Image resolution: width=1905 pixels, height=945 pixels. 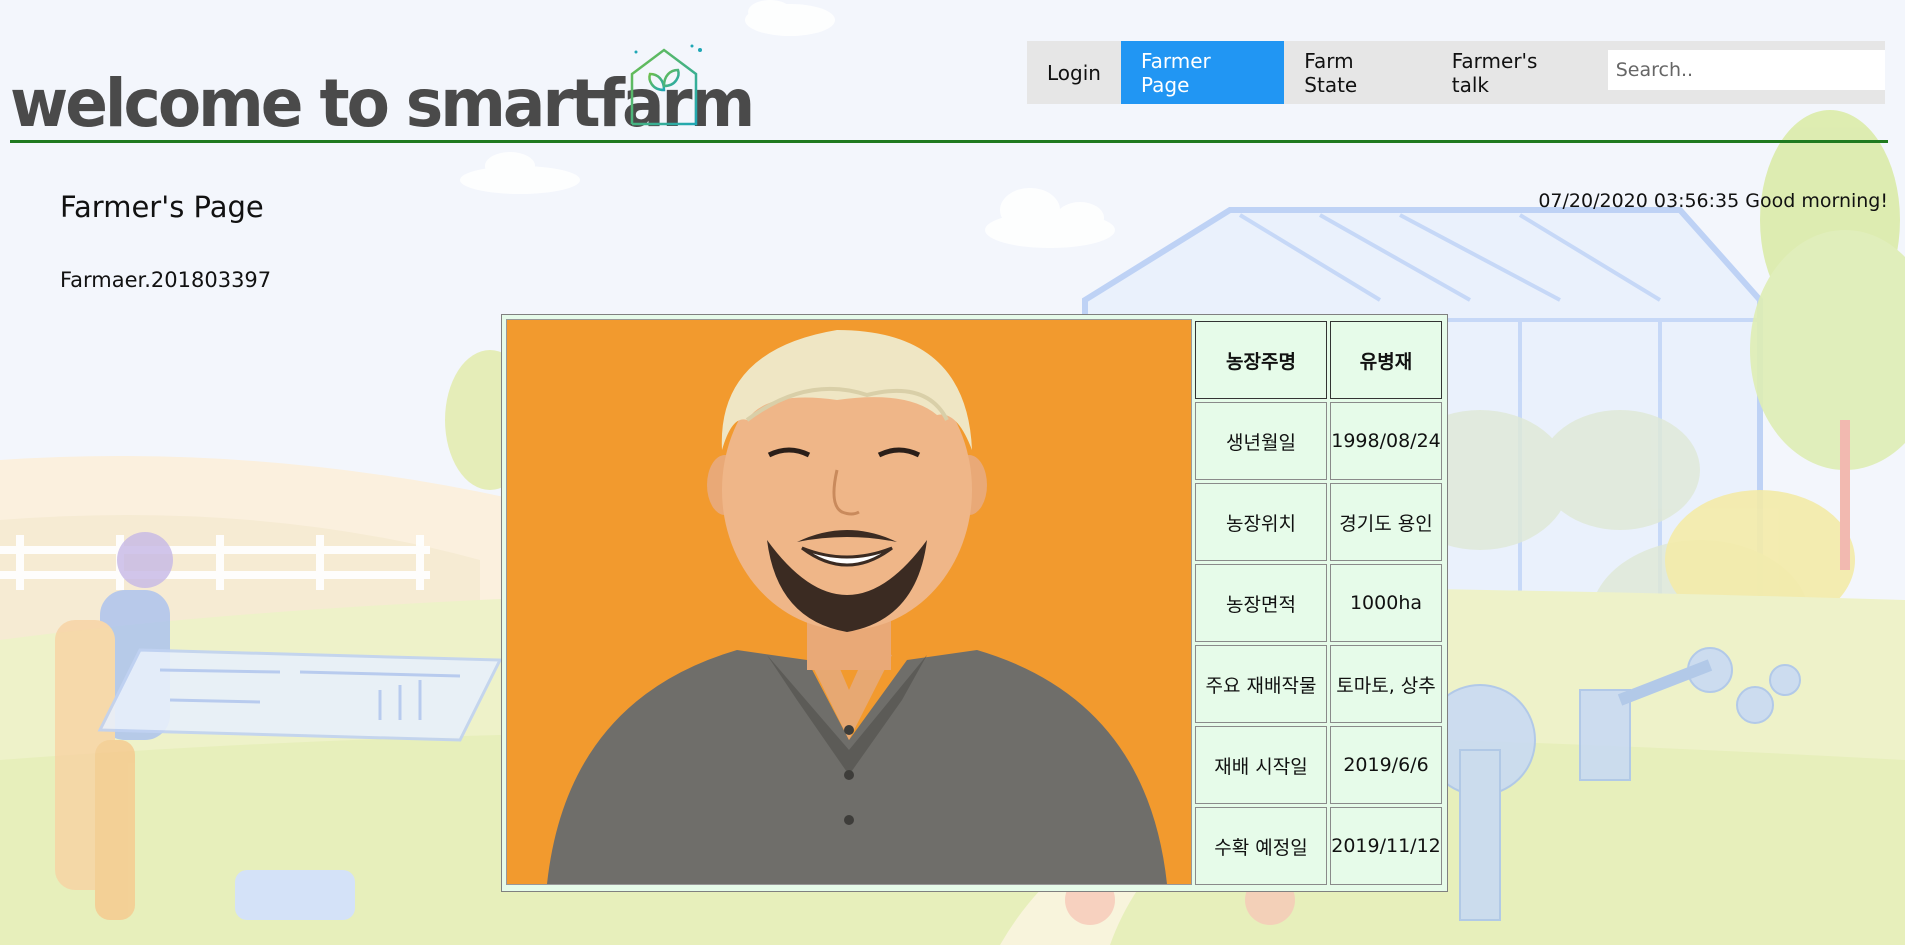 I want to click on table-row: 수확 예정일 2019/11/12, so click(x=1318, y=846).